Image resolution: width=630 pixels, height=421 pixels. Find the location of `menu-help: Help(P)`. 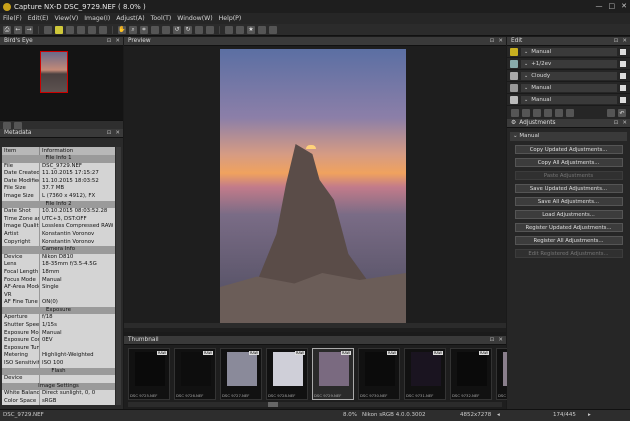

menu-help: Help(P) is located at coordinates (230, 18).